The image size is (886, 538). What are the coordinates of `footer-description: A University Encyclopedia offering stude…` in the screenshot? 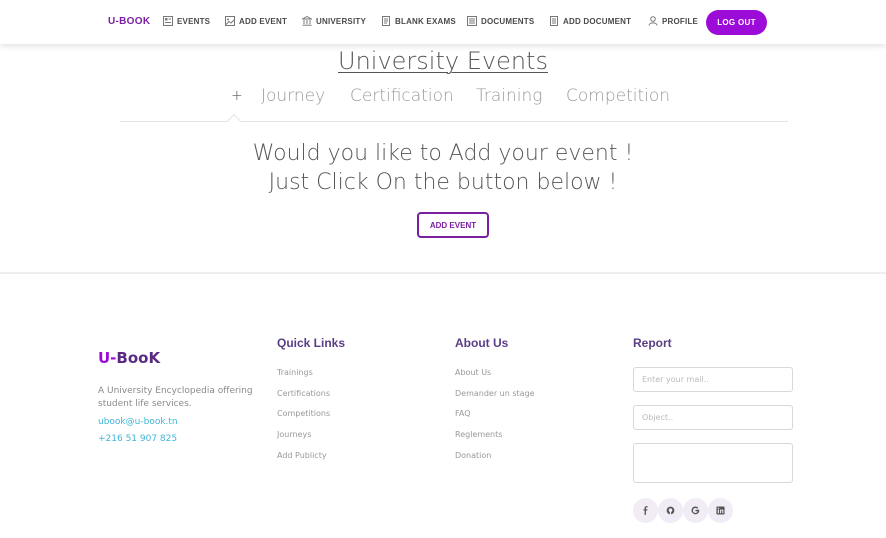 It's located at (175, 397).